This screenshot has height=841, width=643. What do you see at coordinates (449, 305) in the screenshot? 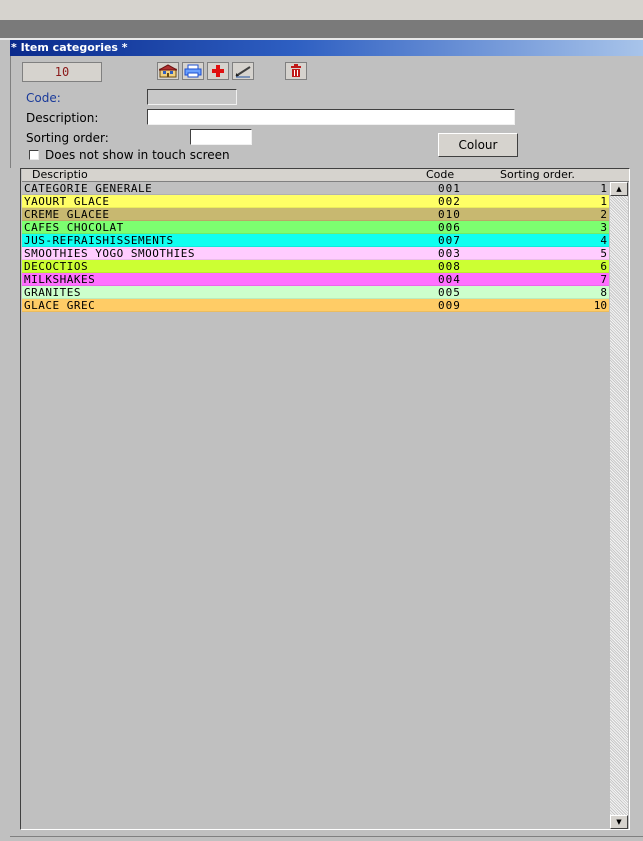
I see `cell-code: 009` at bounding box center [449, 305].